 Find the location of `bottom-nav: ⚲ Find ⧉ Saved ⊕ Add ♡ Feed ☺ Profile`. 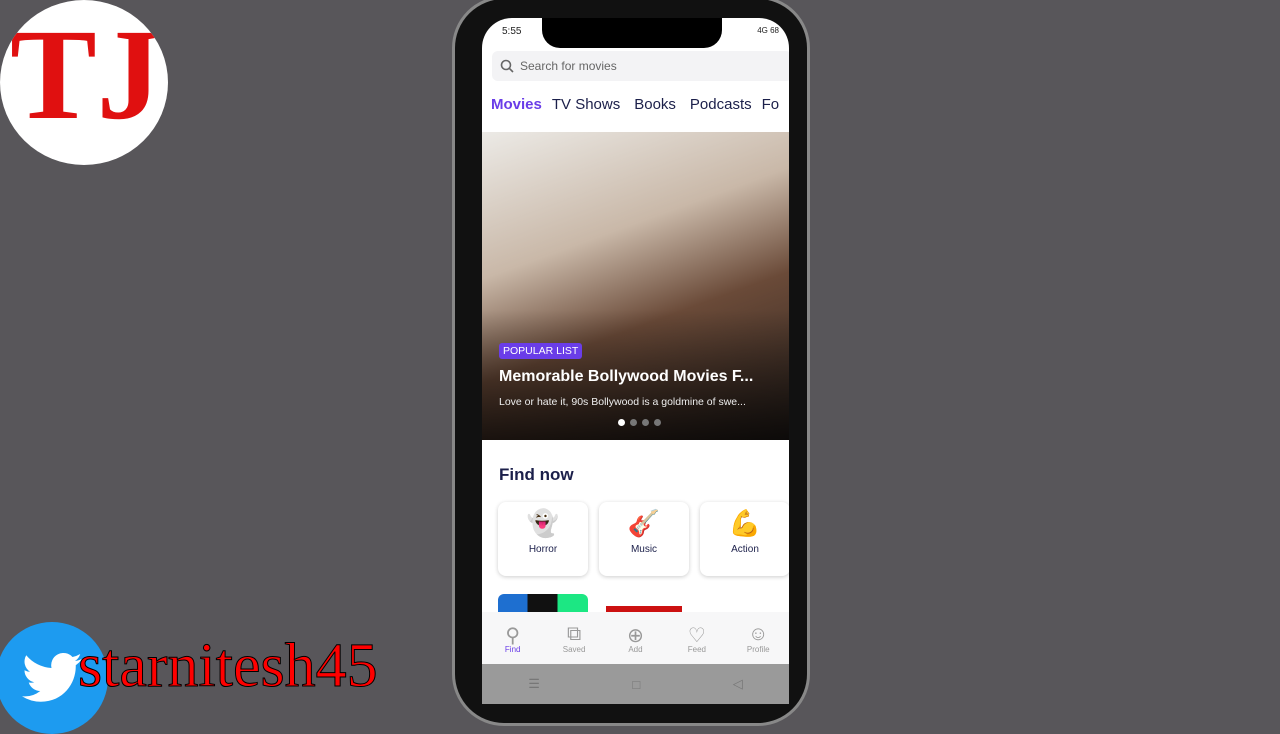

bottom-nav: ⚲ Find ⧉ Saved ⊕ Add ♡ Feed ☺ Profile is located at coordinates (635, 638).